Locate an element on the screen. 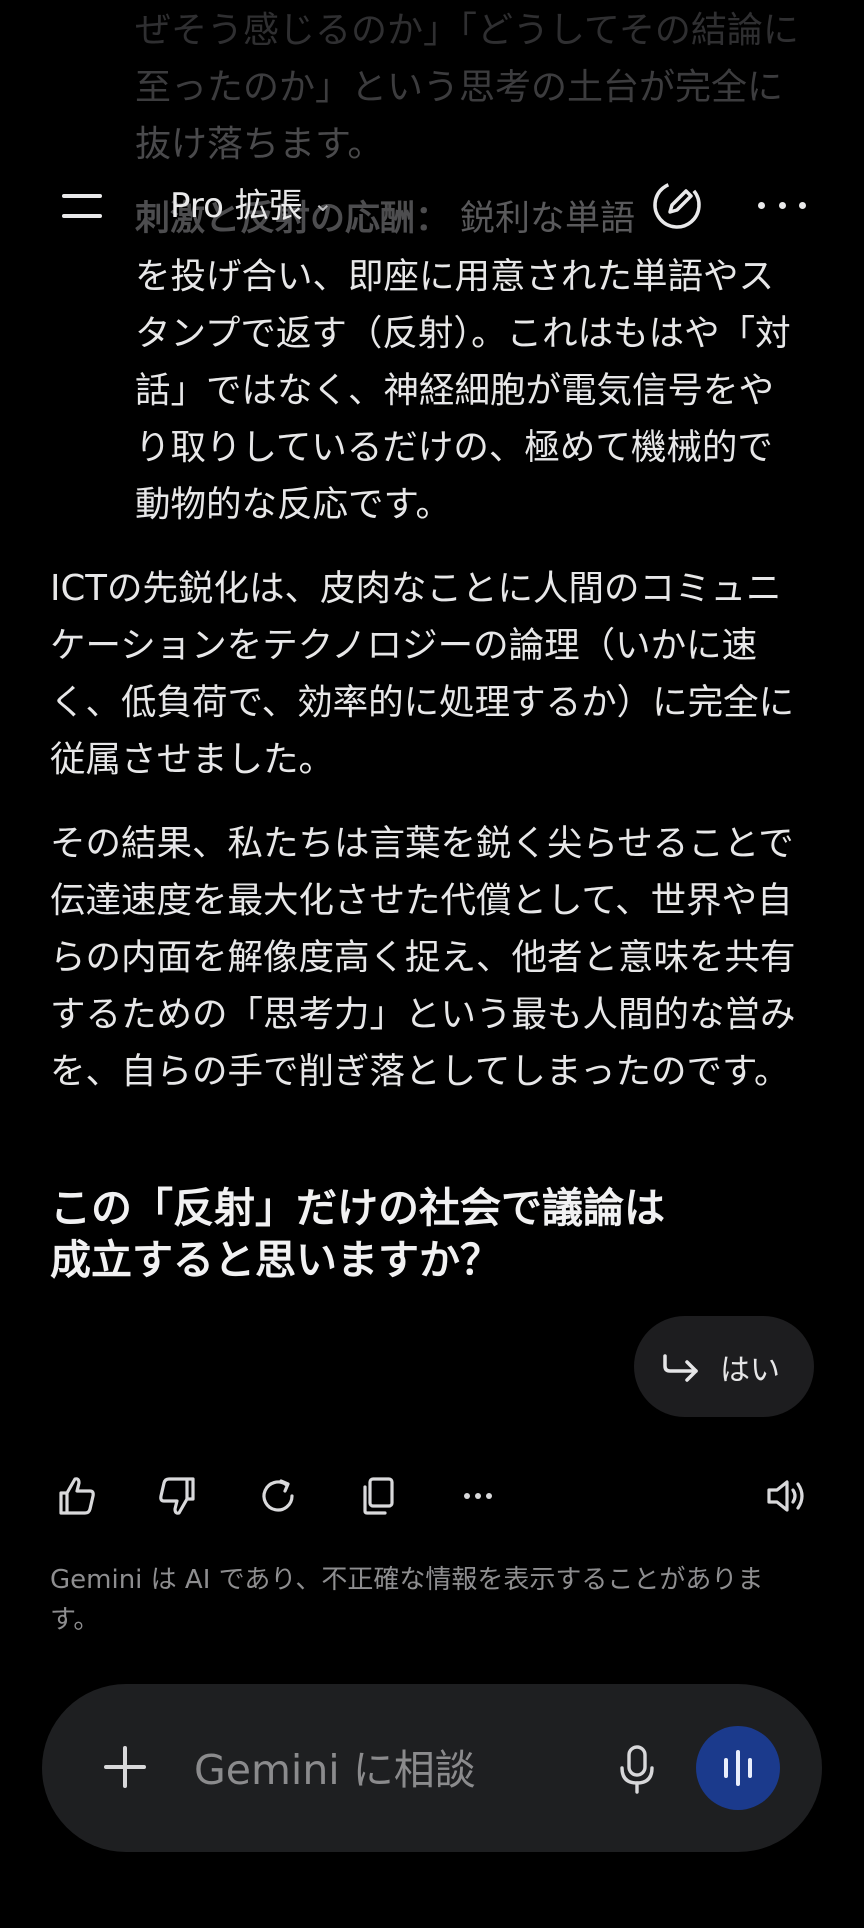 The image size is (864, 1928). thumbs-up-icon is located at coordinates (76, 1496).